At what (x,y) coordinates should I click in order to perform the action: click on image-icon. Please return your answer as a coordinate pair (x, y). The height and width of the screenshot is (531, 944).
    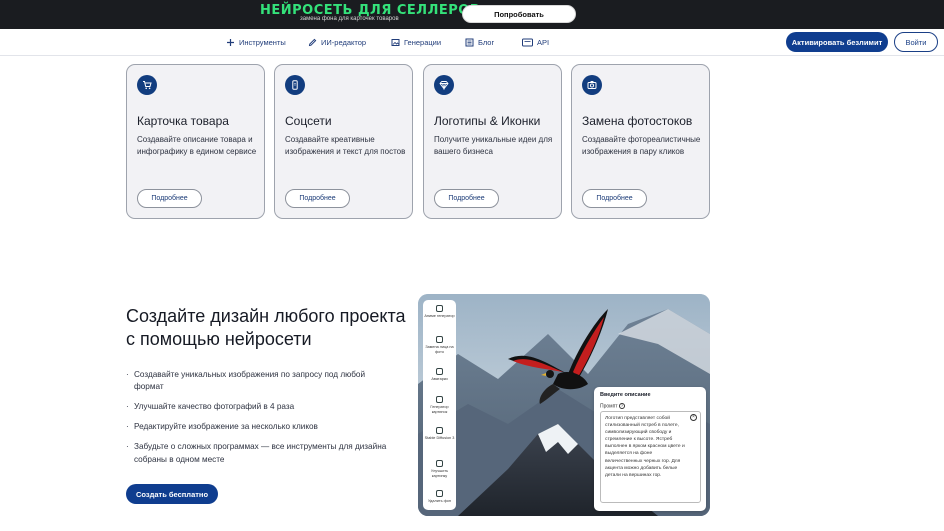
    Looking at the image, I should click on (395, 42).